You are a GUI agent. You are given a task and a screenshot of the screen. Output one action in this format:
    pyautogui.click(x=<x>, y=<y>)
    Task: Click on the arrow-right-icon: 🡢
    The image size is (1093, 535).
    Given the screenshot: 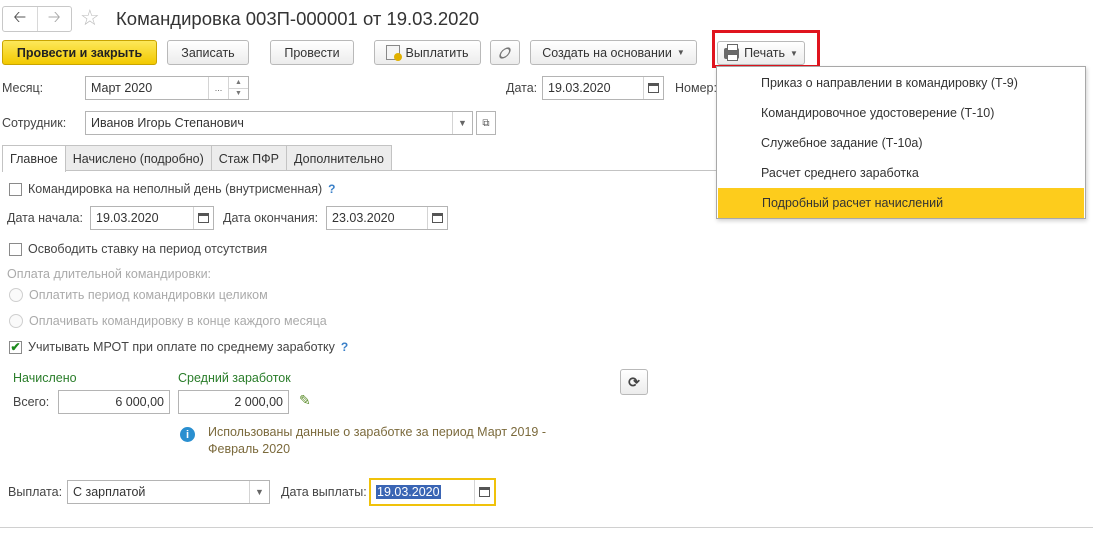 What is the action you would take?
    pyautogui.click(x=54, y=17)
    